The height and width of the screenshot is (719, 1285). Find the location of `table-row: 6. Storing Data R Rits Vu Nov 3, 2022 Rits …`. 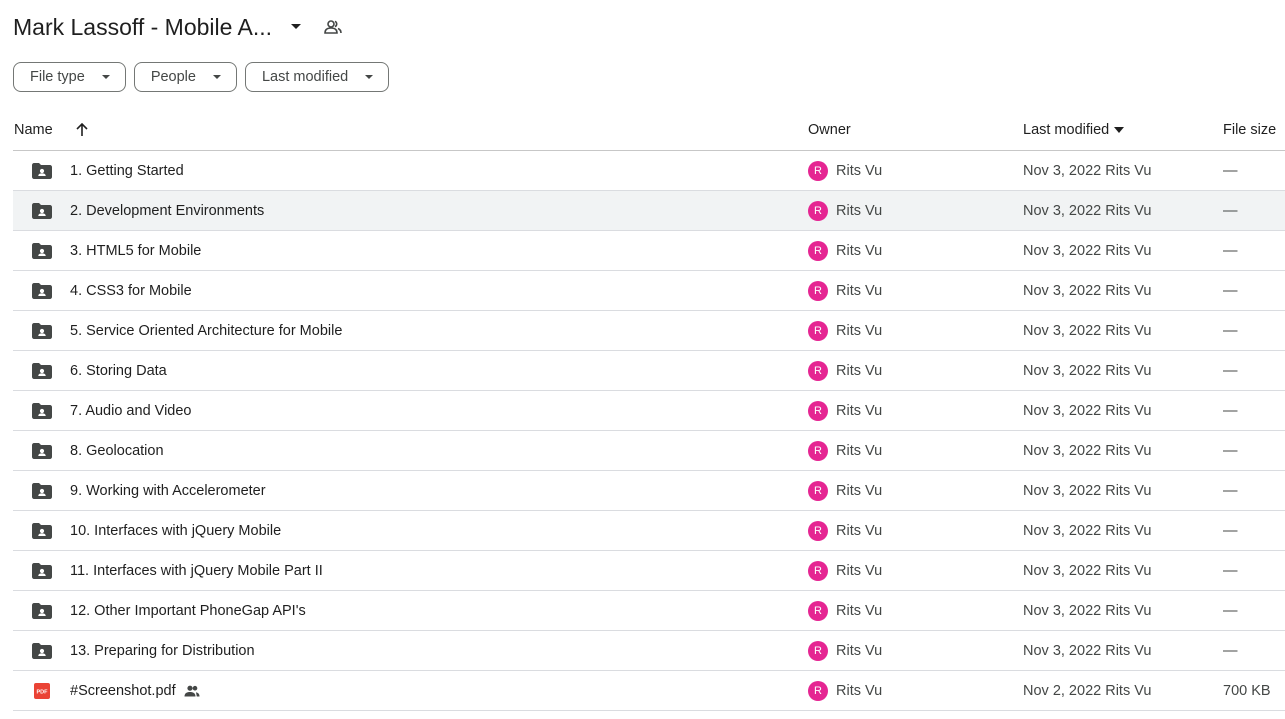

table-row: 6. Storing Data R Rits Vu Nov 3, 2022 Rits … is located at coordinates (649, 371).